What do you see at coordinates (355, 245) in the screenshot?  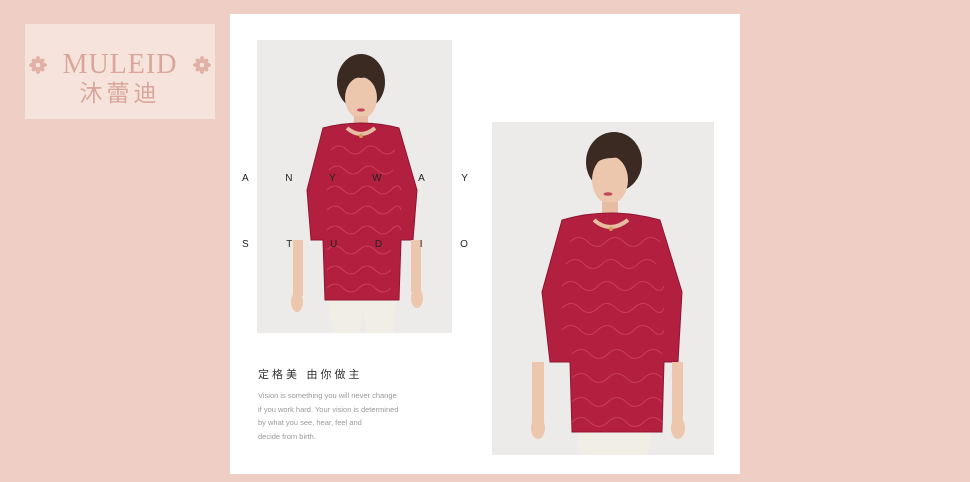 I see `tagline-studio: S T U D I O` at bounding box center [355, 245].